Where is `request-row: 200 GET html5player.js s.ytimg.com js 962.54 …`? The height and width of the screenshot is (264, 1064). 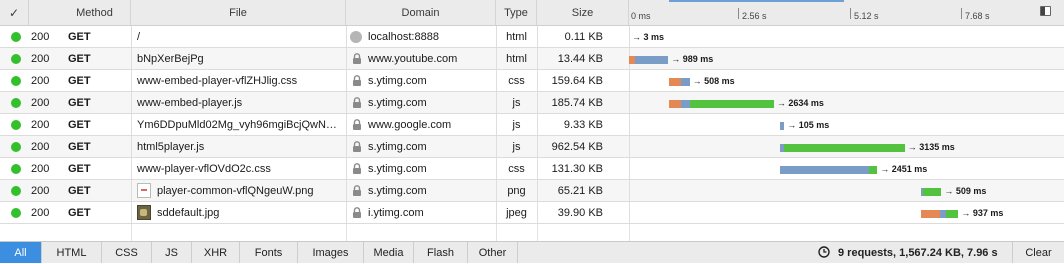
request-row: 200 GET html5player.js s.ytimg.com js 962.54 … is located at coordinates (532, 147).